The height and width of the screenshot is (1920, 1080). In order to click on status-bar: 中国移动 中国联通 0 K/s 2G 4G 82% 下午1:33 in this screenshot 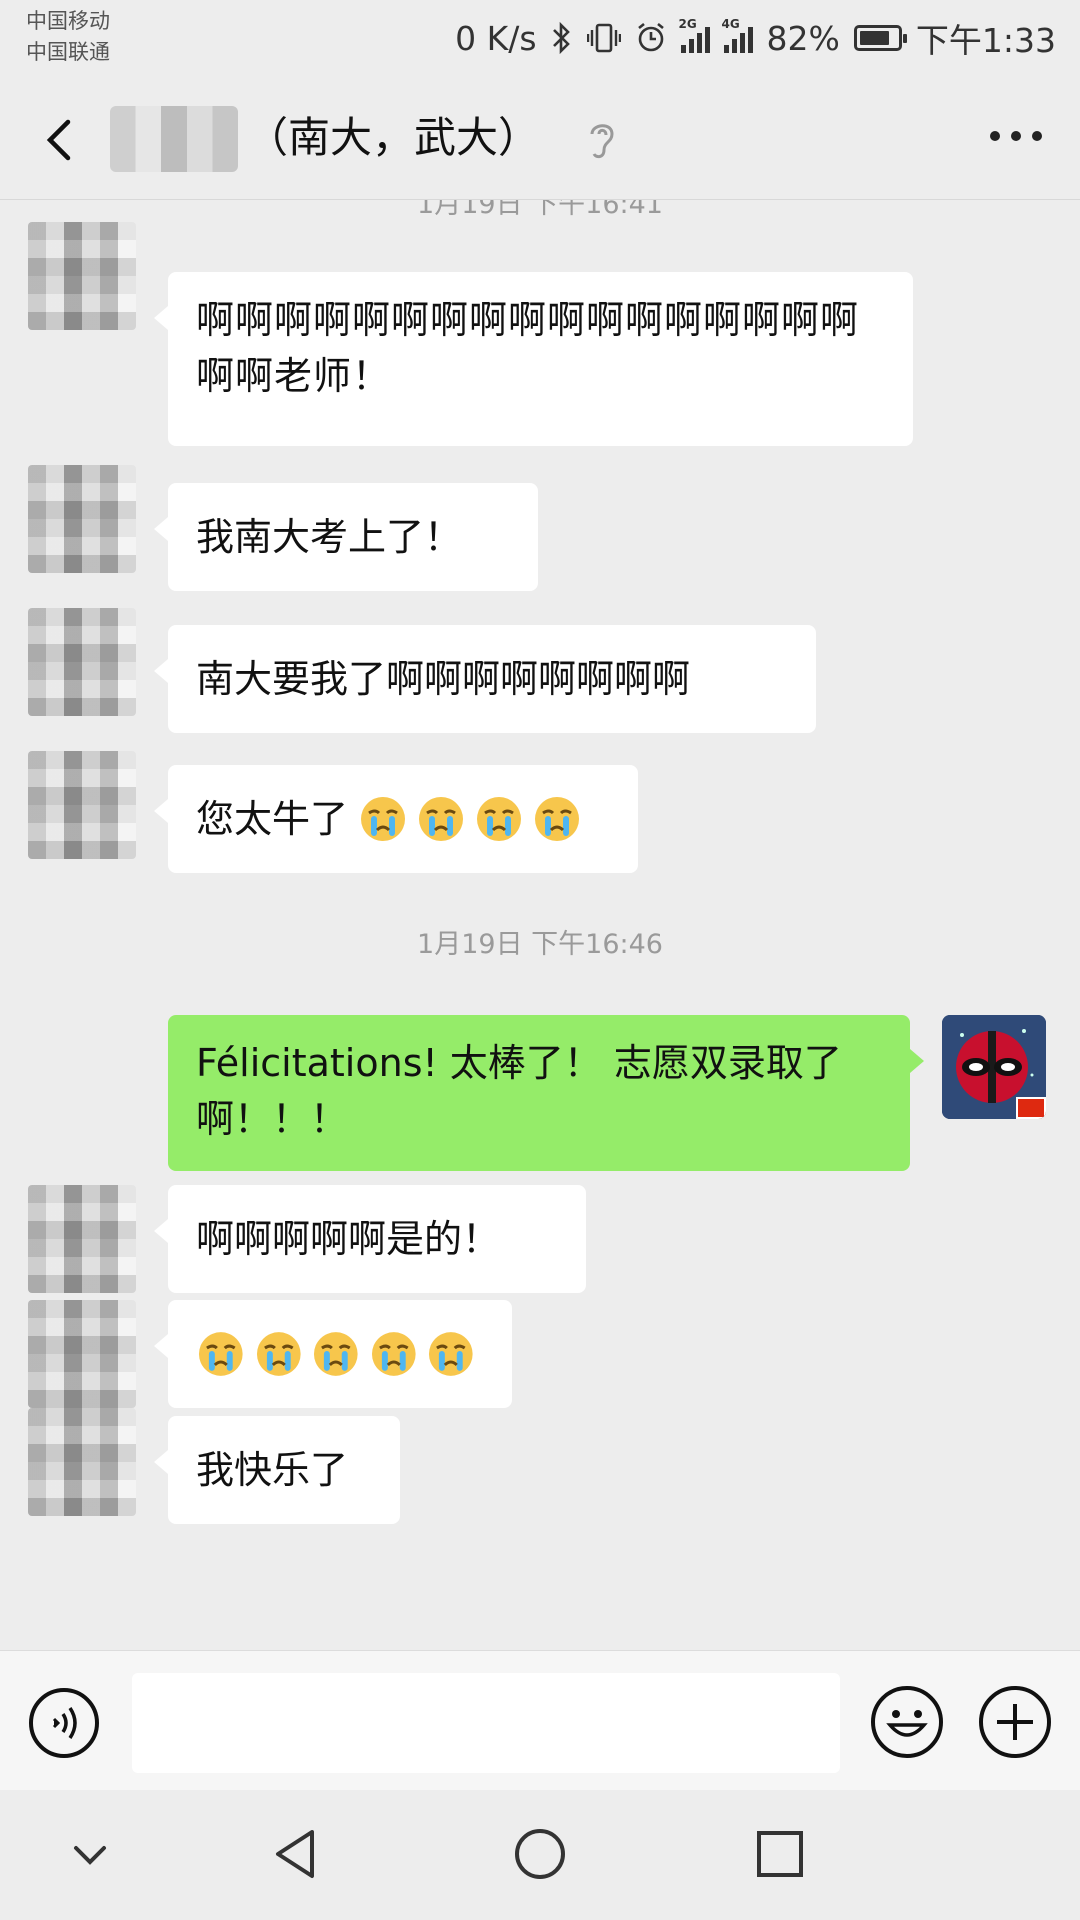, I will do `click(540, 40)`.